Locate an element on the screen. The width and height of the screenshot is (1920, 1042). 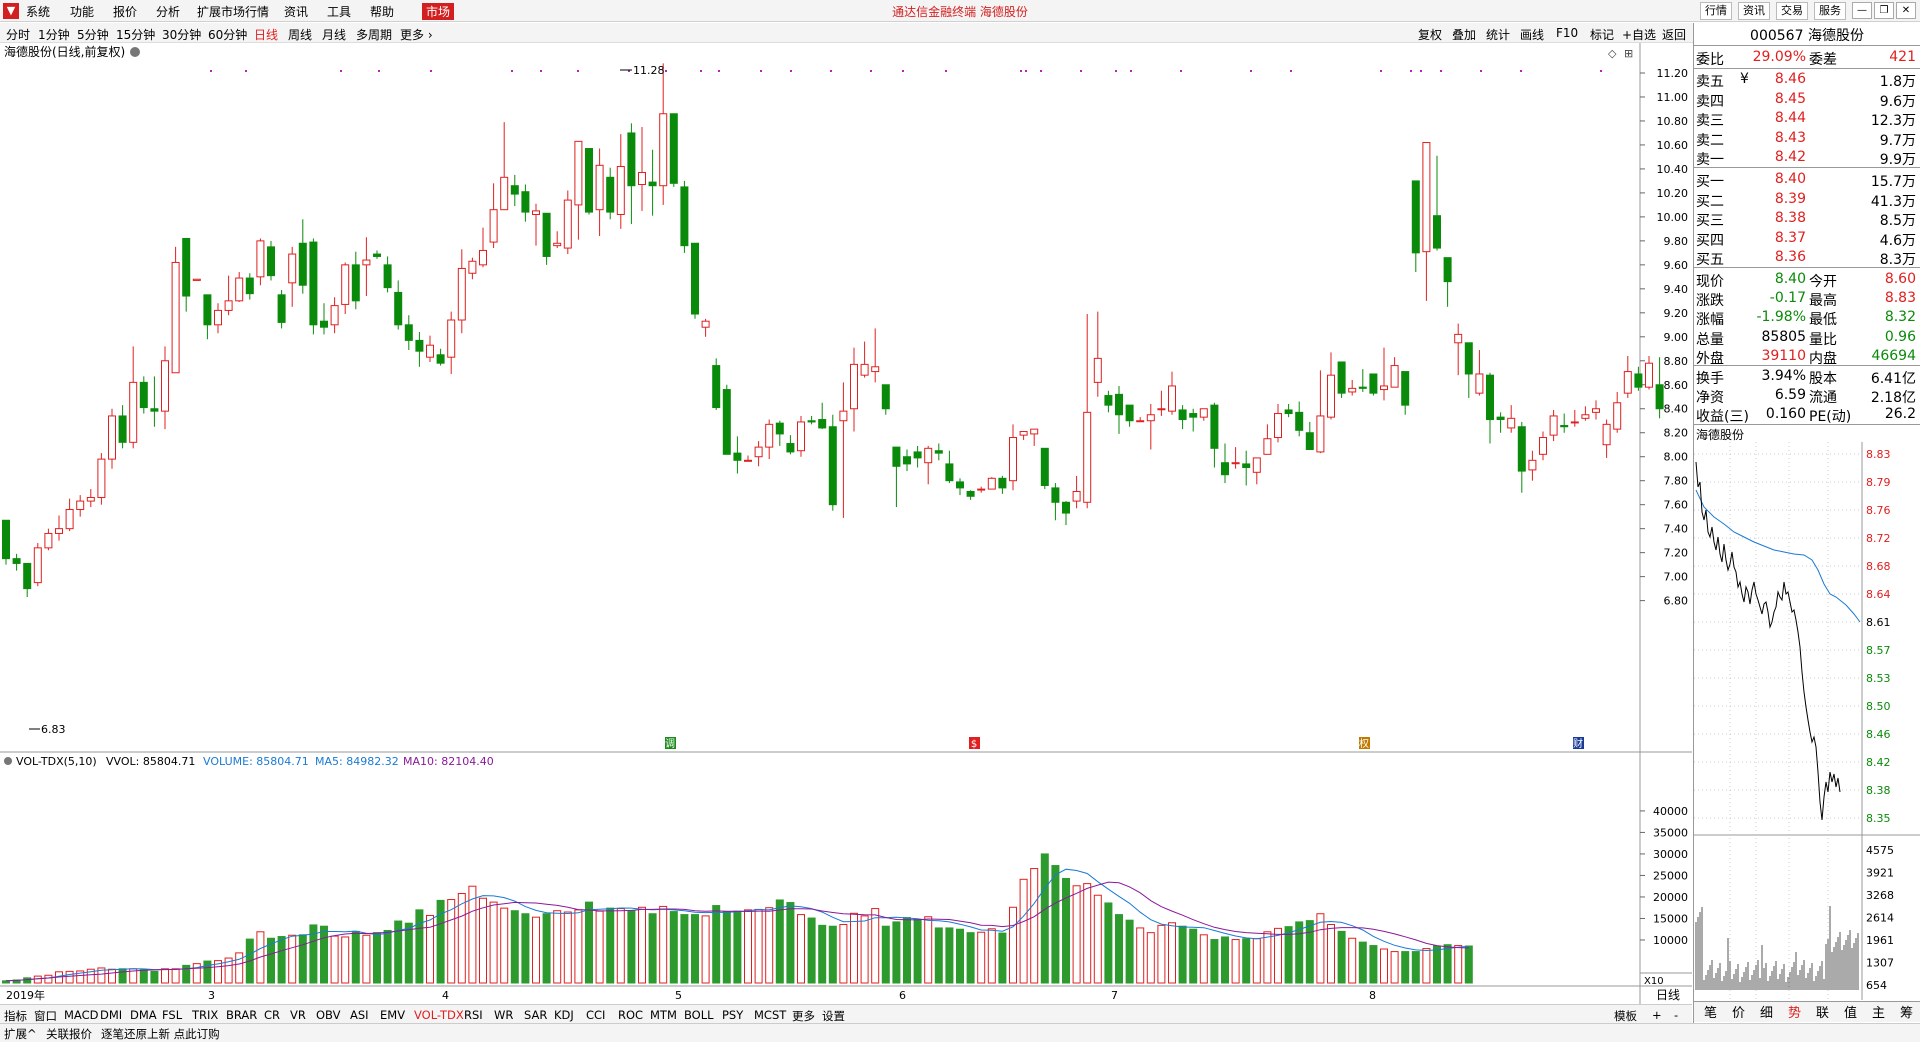
minimize-icon: — is located at coordinates (1862, 10).